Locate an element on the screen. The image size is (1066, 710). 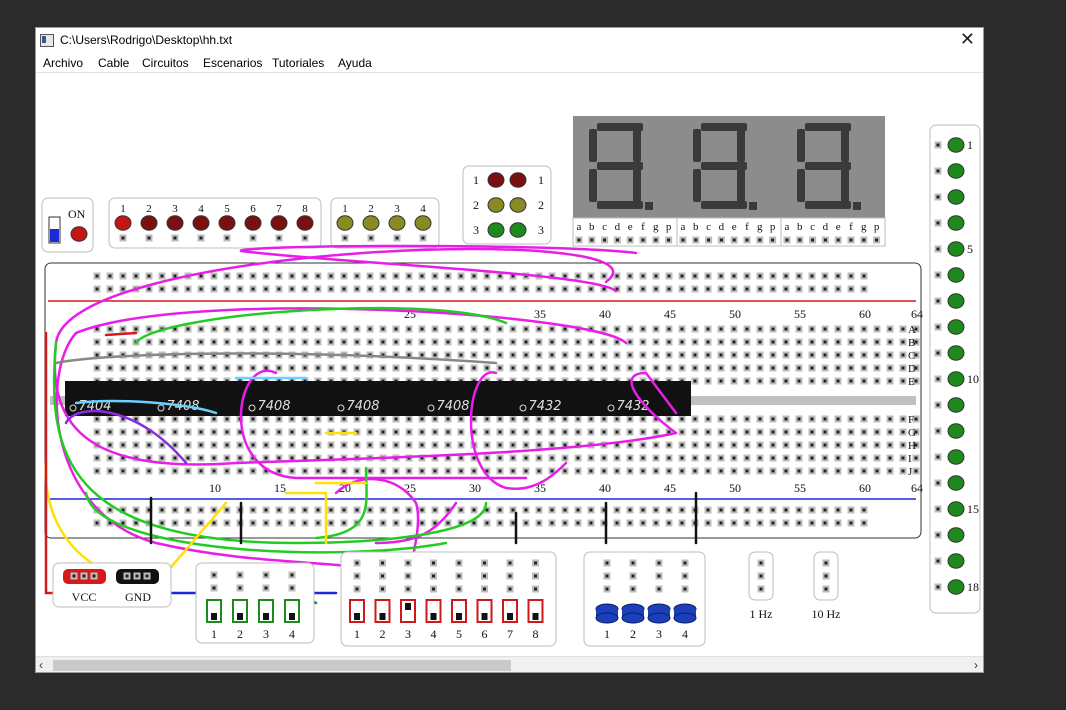
clock-pin is located at coordinates (826, 563).